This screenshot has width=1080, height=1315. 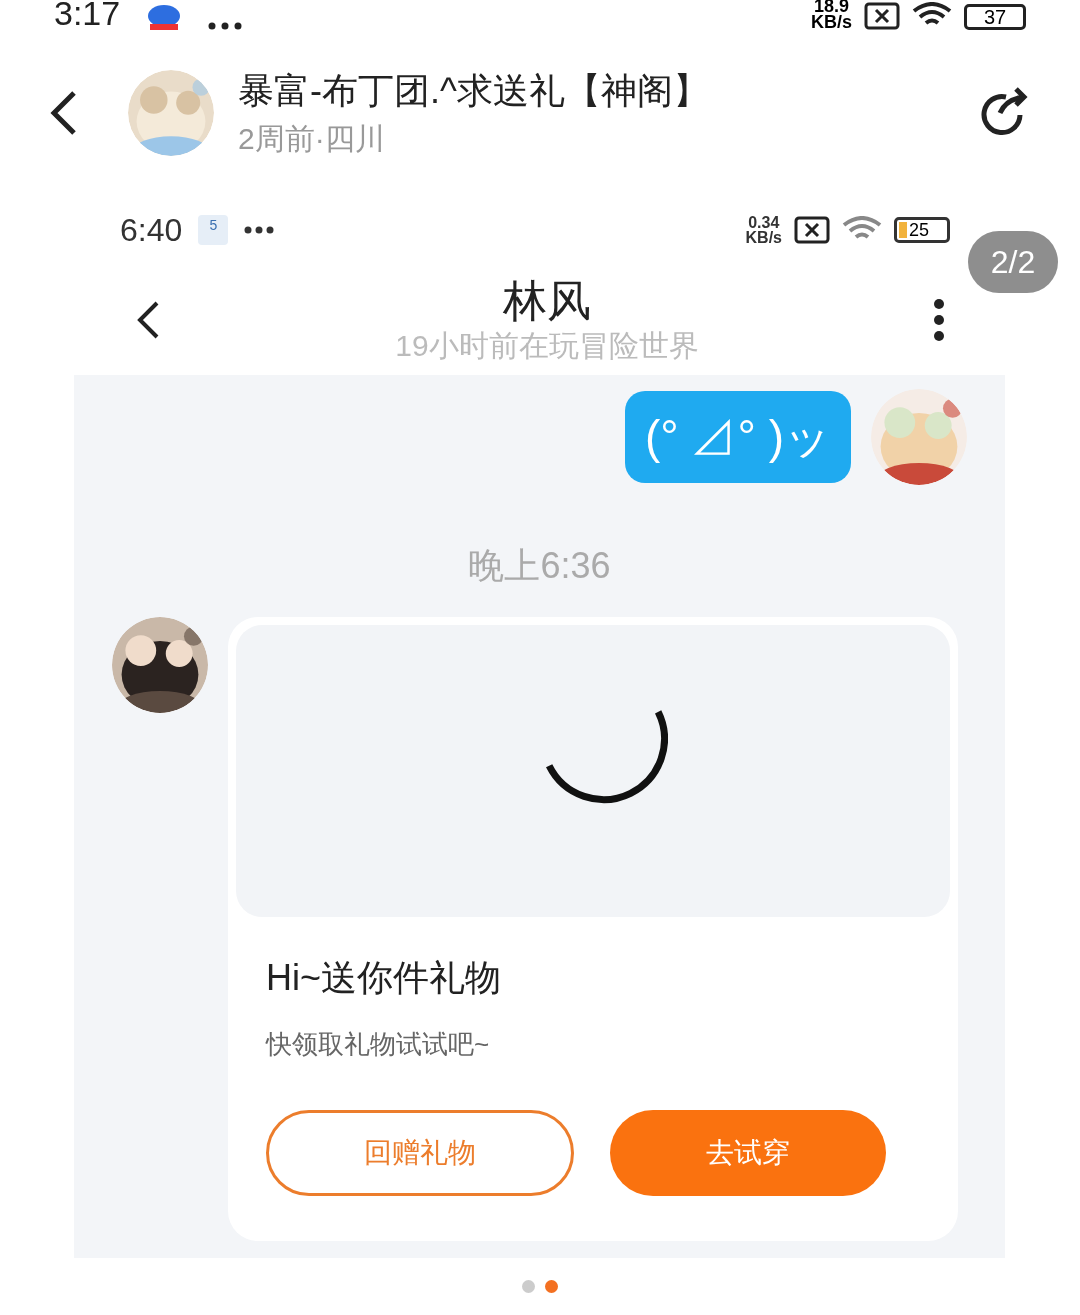 I want to click on gift-back-button: 回赠礼物, so click(x=420, y=1153).